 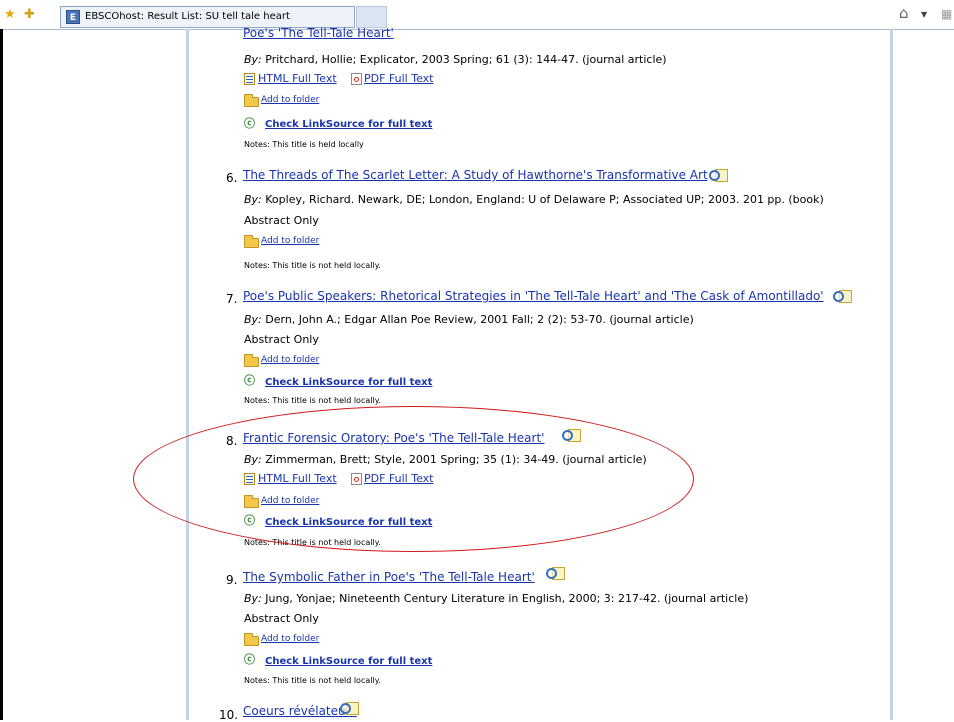 I want to click on result-number: 9., so click(x=232, y=580).